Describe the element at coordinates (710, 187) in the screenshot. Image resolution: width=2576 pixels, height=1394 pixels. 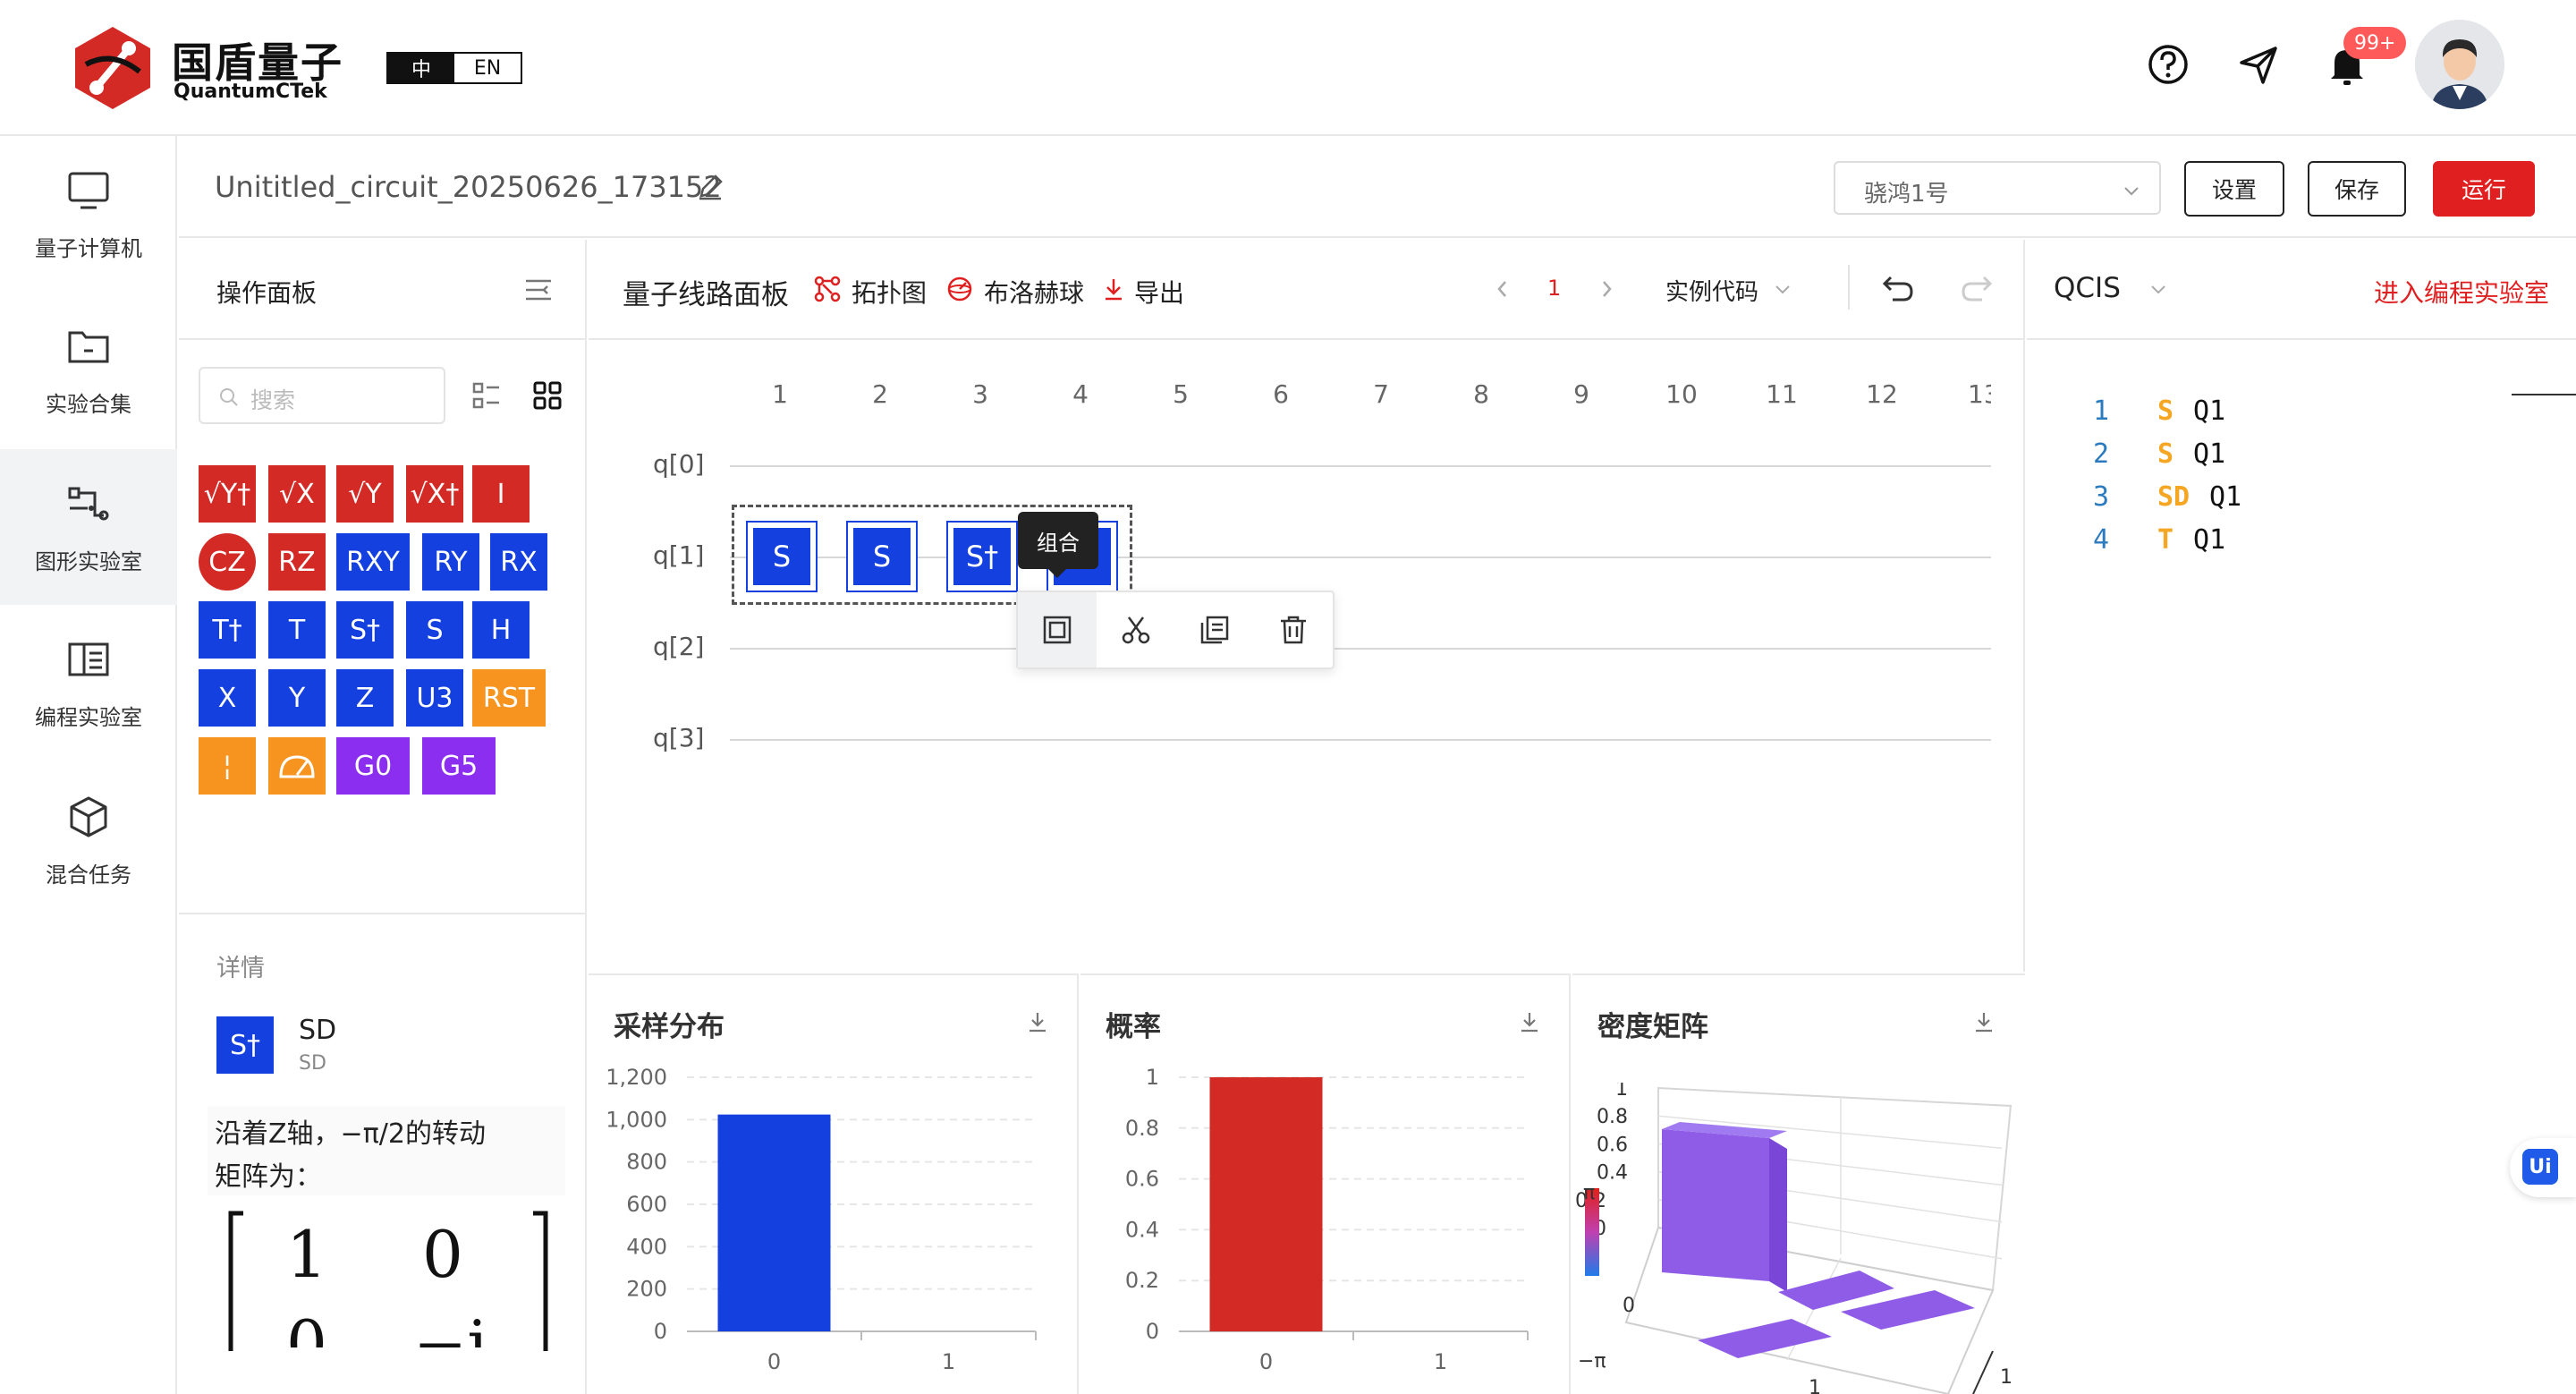
I see `edit-icon` at that location.